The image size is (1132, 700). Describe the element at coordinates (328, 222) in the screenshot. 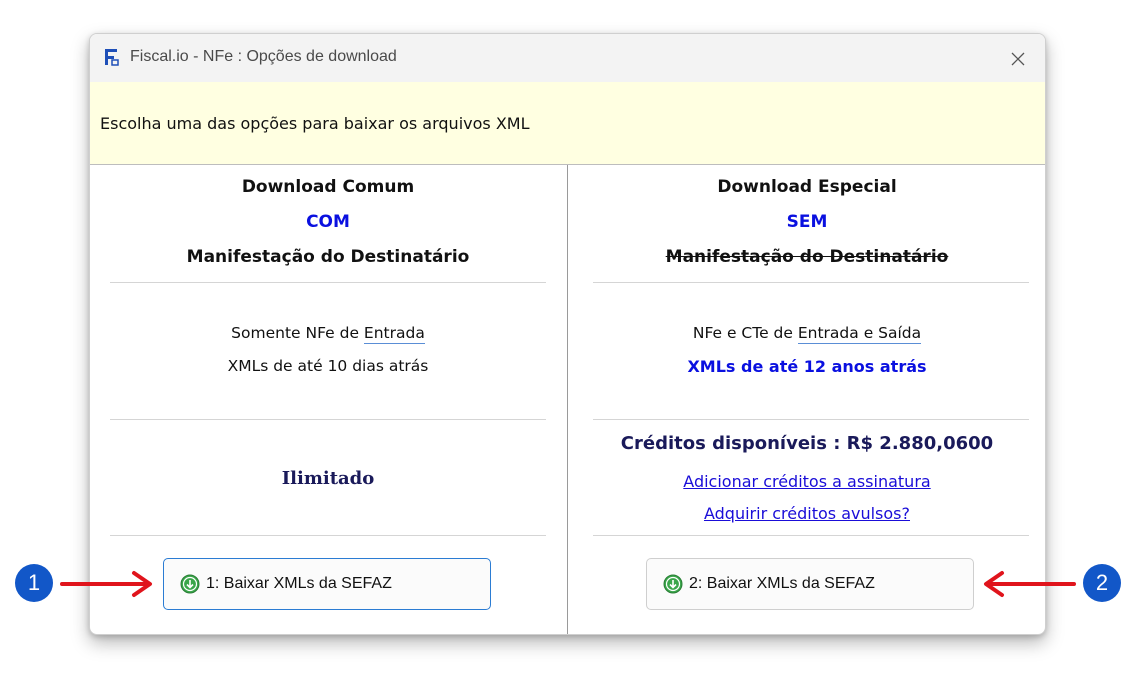

I see `left-mode: COM` at that location.